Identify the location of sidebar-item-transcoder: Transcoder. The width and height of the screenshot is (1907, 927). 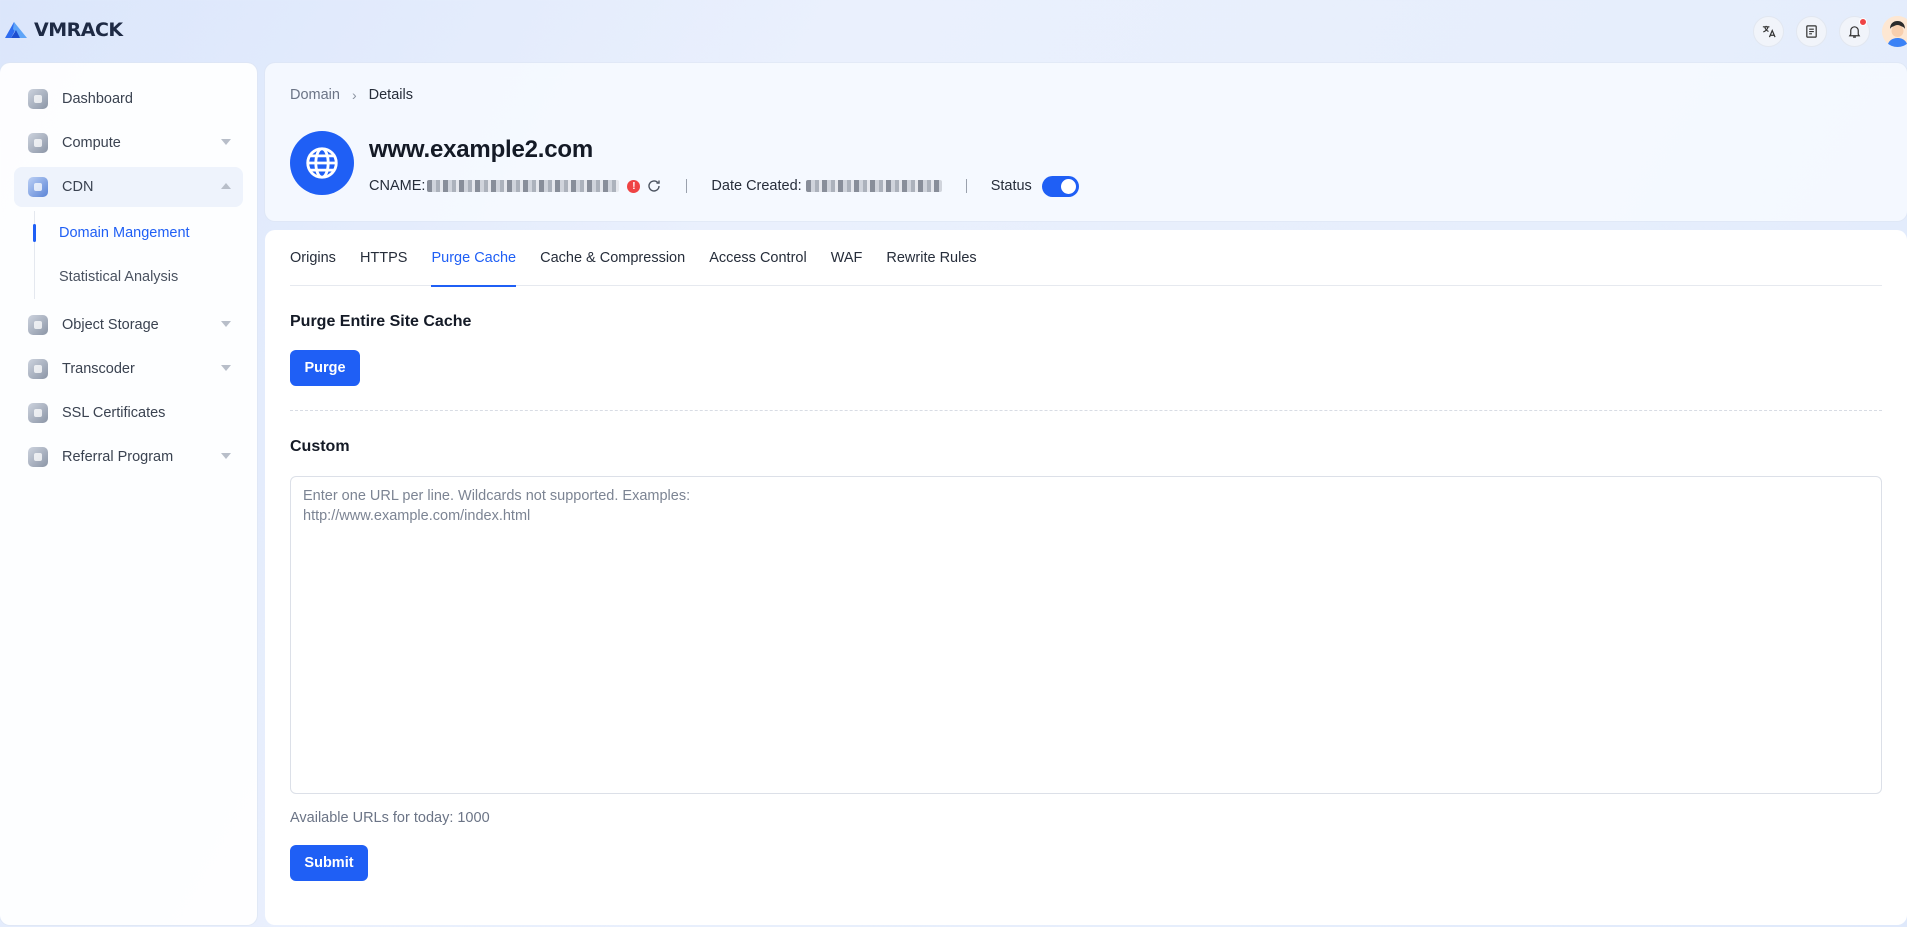
(128, 369).